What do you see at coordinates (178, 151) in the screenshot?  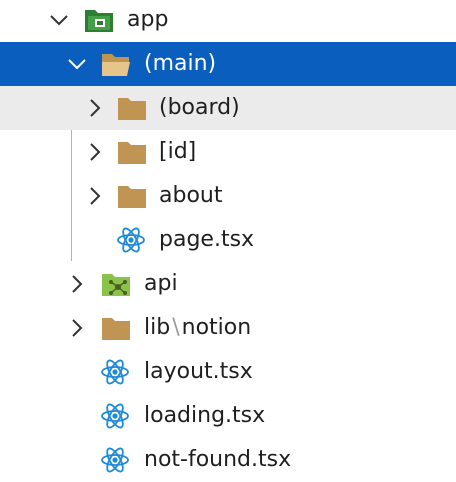 I see `tree-item-label: [id]` at bounding box center [178, 151].